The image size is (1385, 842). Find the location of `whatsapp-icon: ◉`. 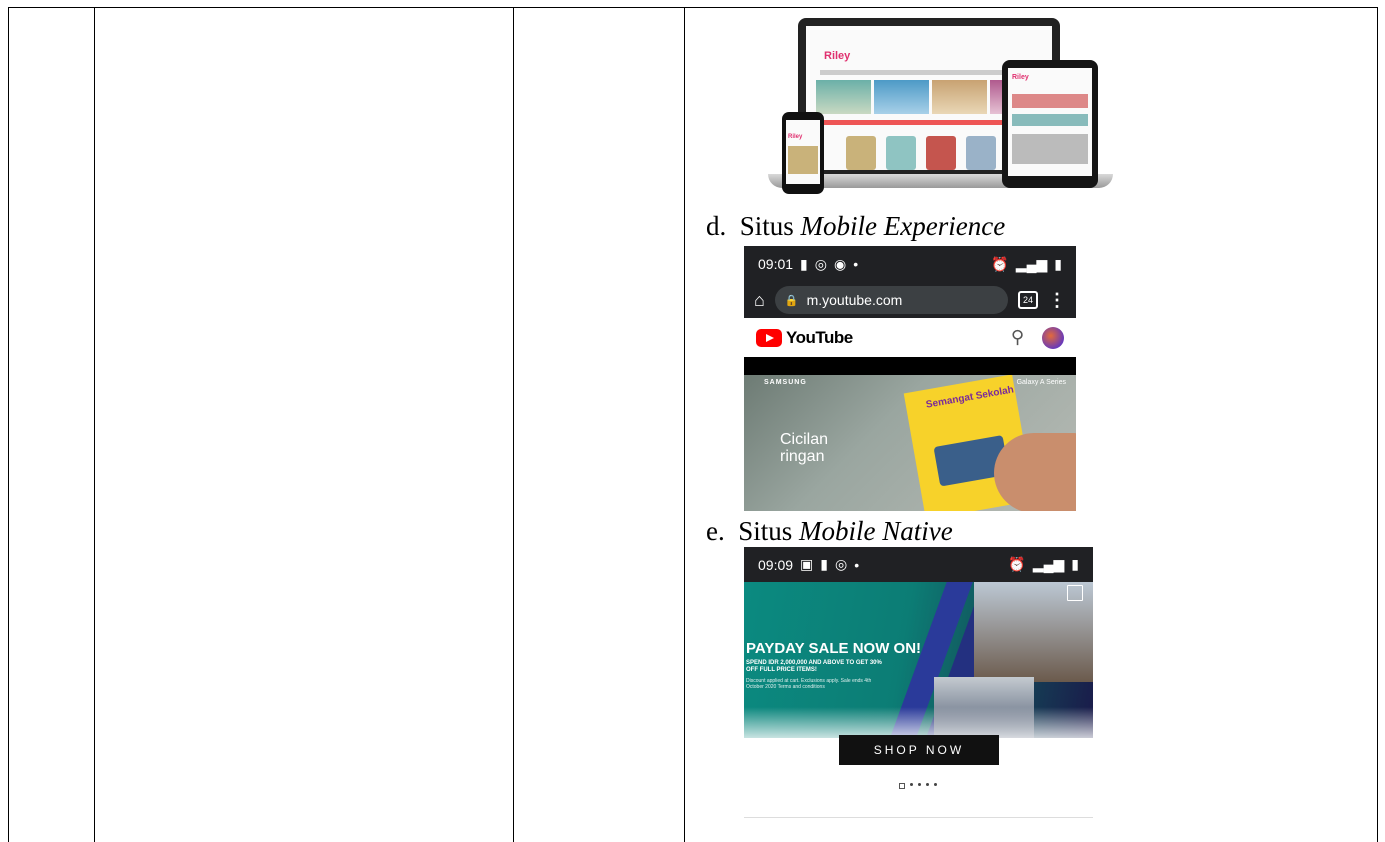

whatsapp-icon: ◉ is located at coordinates (840, 263).